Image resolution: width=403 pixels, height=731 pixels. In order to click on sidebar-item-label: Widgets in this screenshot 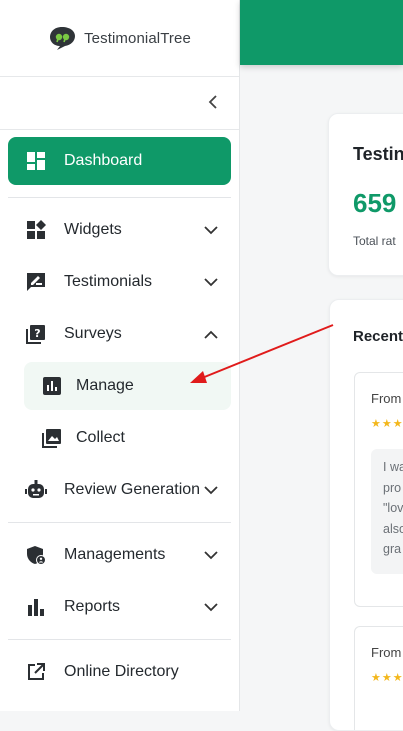, I will do `click(93, 229)`.